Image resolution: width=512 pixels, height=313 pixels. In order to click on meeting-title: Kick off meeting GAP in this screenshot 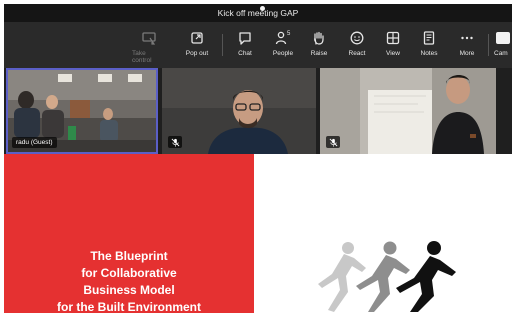, I will do `click(258, 13)`.